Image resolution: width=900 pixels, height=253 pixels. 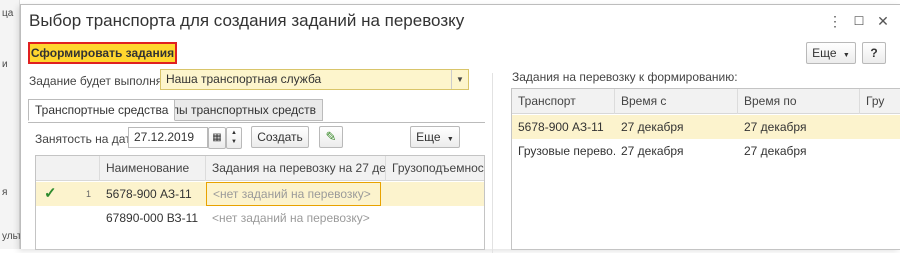 I want to click on column-header-transport: Транспорт, so click(x=563, y=101).